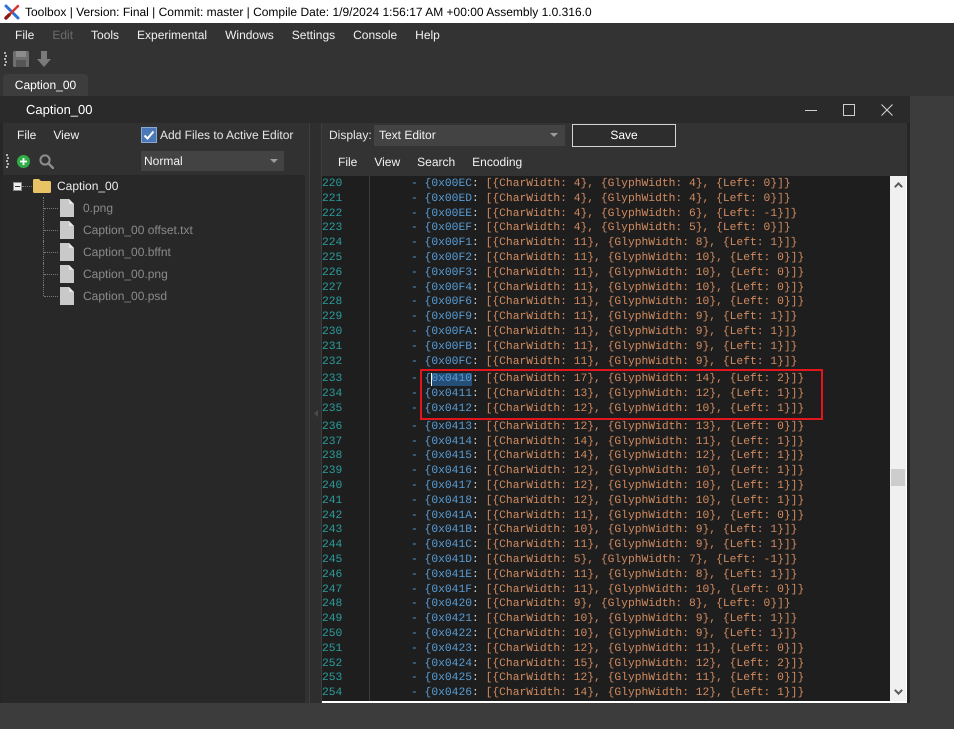 This screenshot has width=954, height=729. Describe the element at coordinates (333, 332) in the screenshot. I see `line-number: 230` at that location.